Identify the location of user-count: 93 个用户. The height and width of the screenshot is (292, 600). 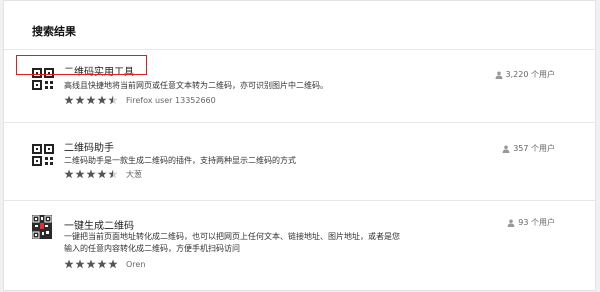
(531, 222).